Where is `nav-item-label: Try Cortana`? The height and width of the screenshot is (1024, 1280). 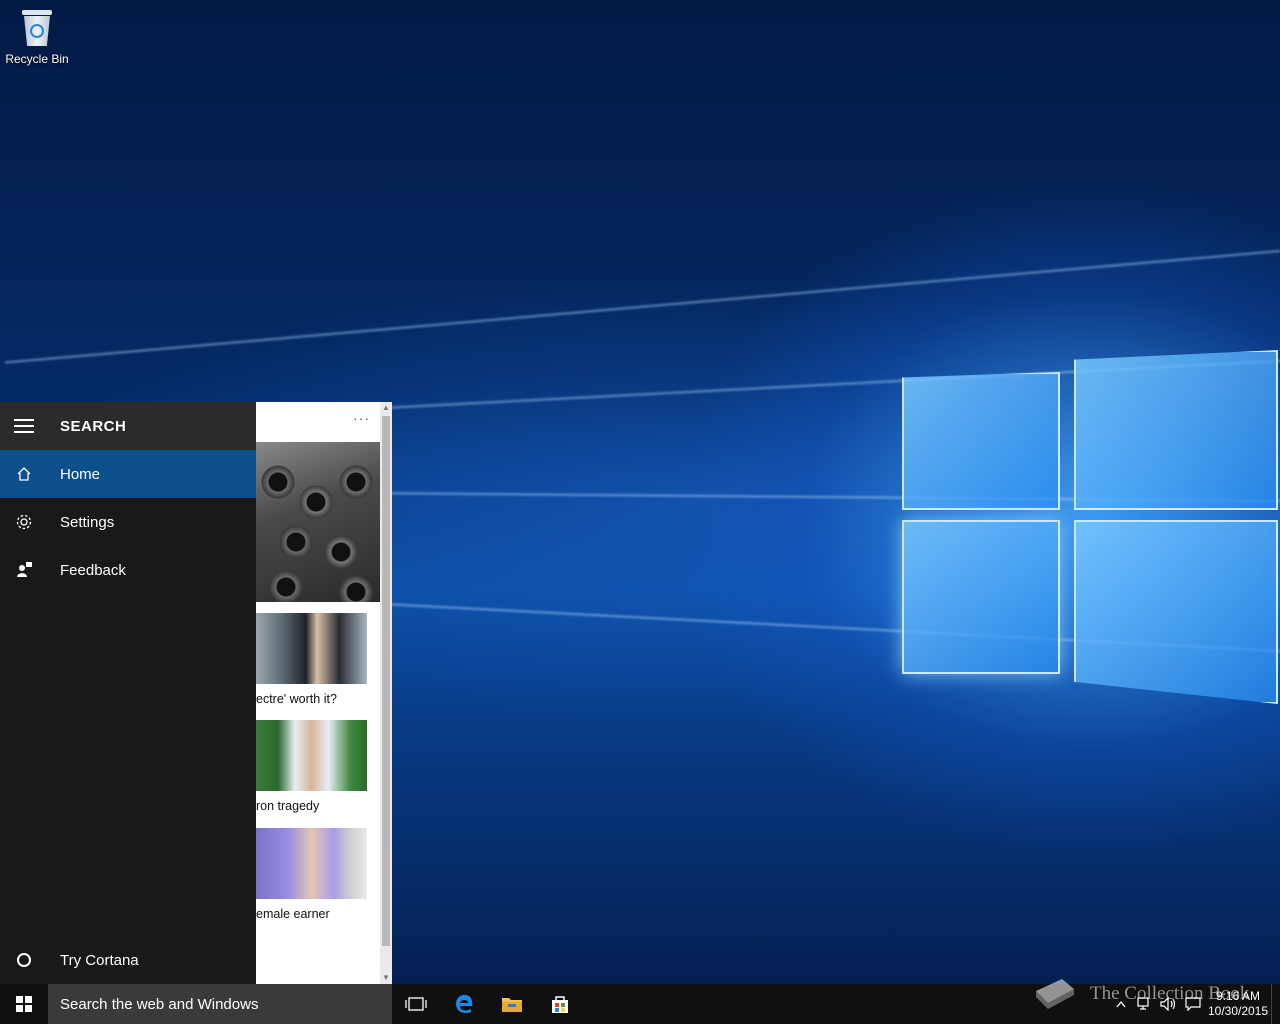
nav-item-label: Try Cortana is located at coordinates (99, 960).